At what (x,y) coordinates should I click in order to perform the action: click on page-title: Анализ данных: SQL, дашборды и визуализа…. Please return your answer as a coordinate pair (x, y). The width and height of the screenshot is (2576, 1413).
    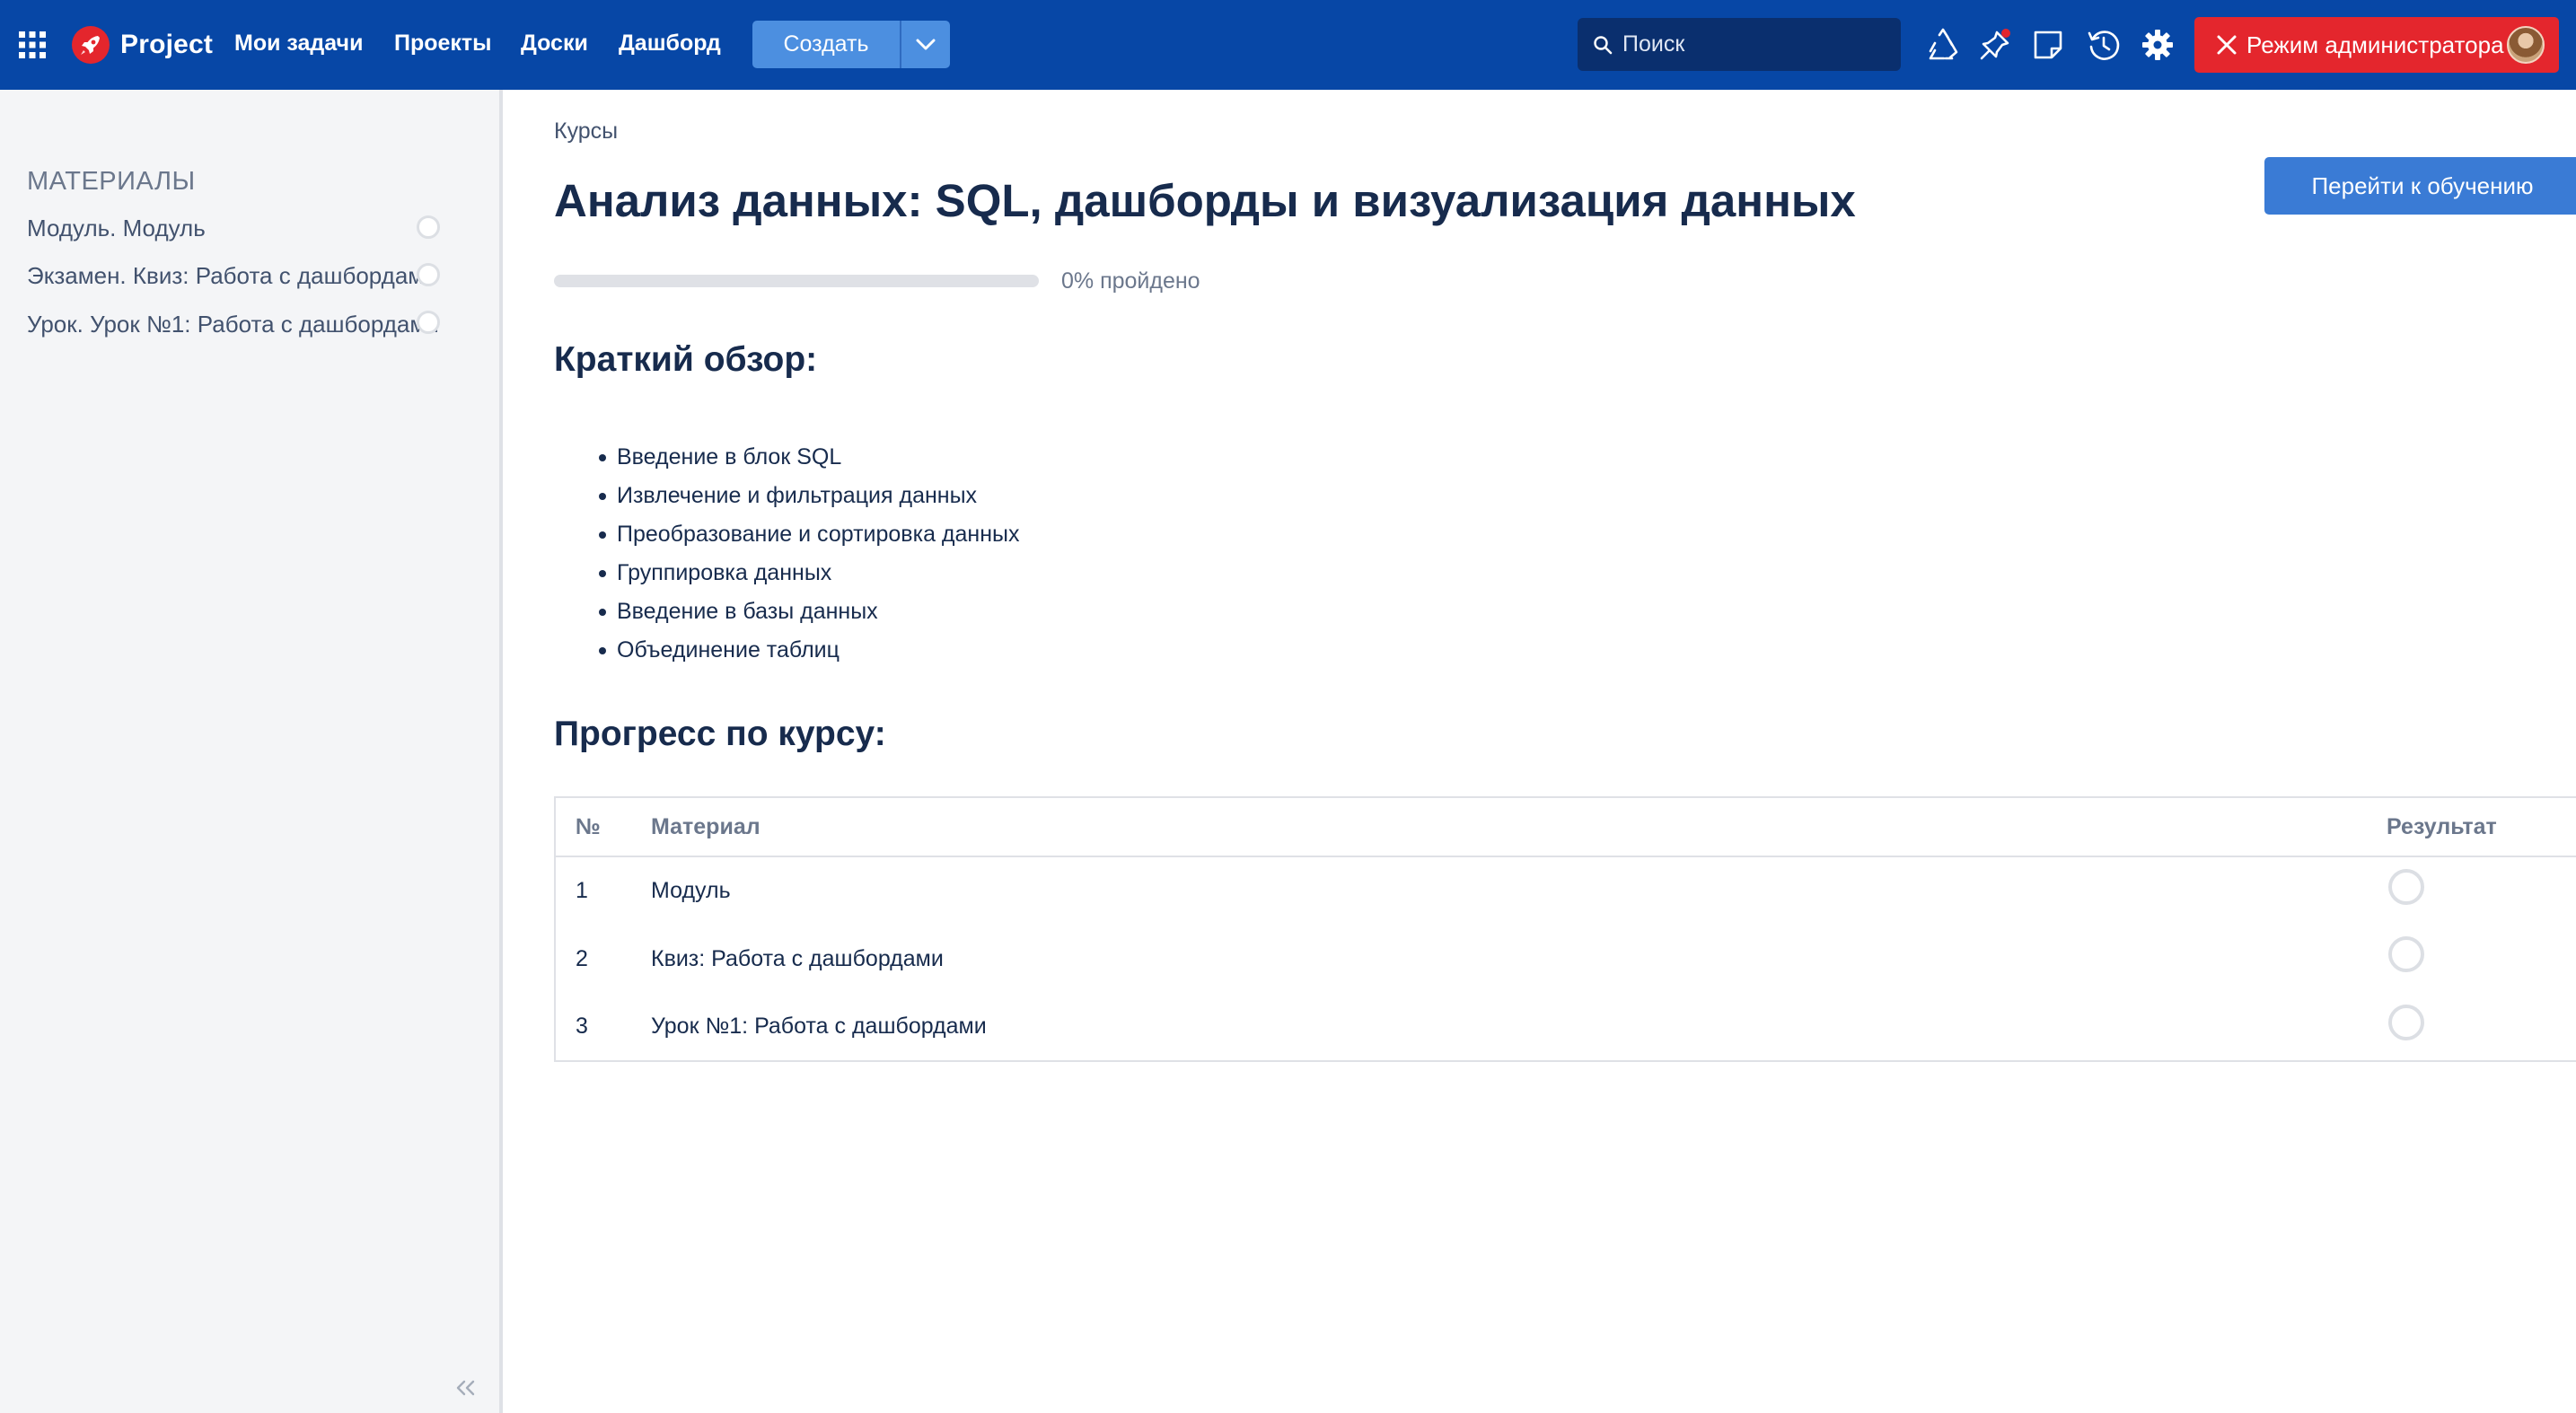
    Looking at the image, I should click on (1205, 200).